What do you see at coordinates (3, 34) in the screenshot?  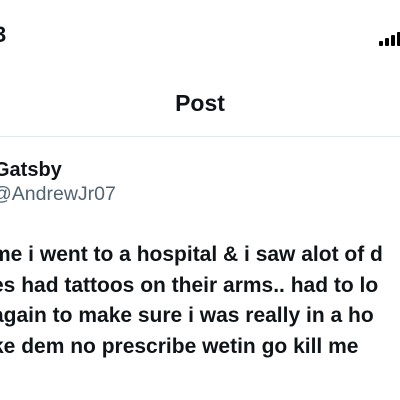 I see `status-time: 3` at bounding box center [3, 34].